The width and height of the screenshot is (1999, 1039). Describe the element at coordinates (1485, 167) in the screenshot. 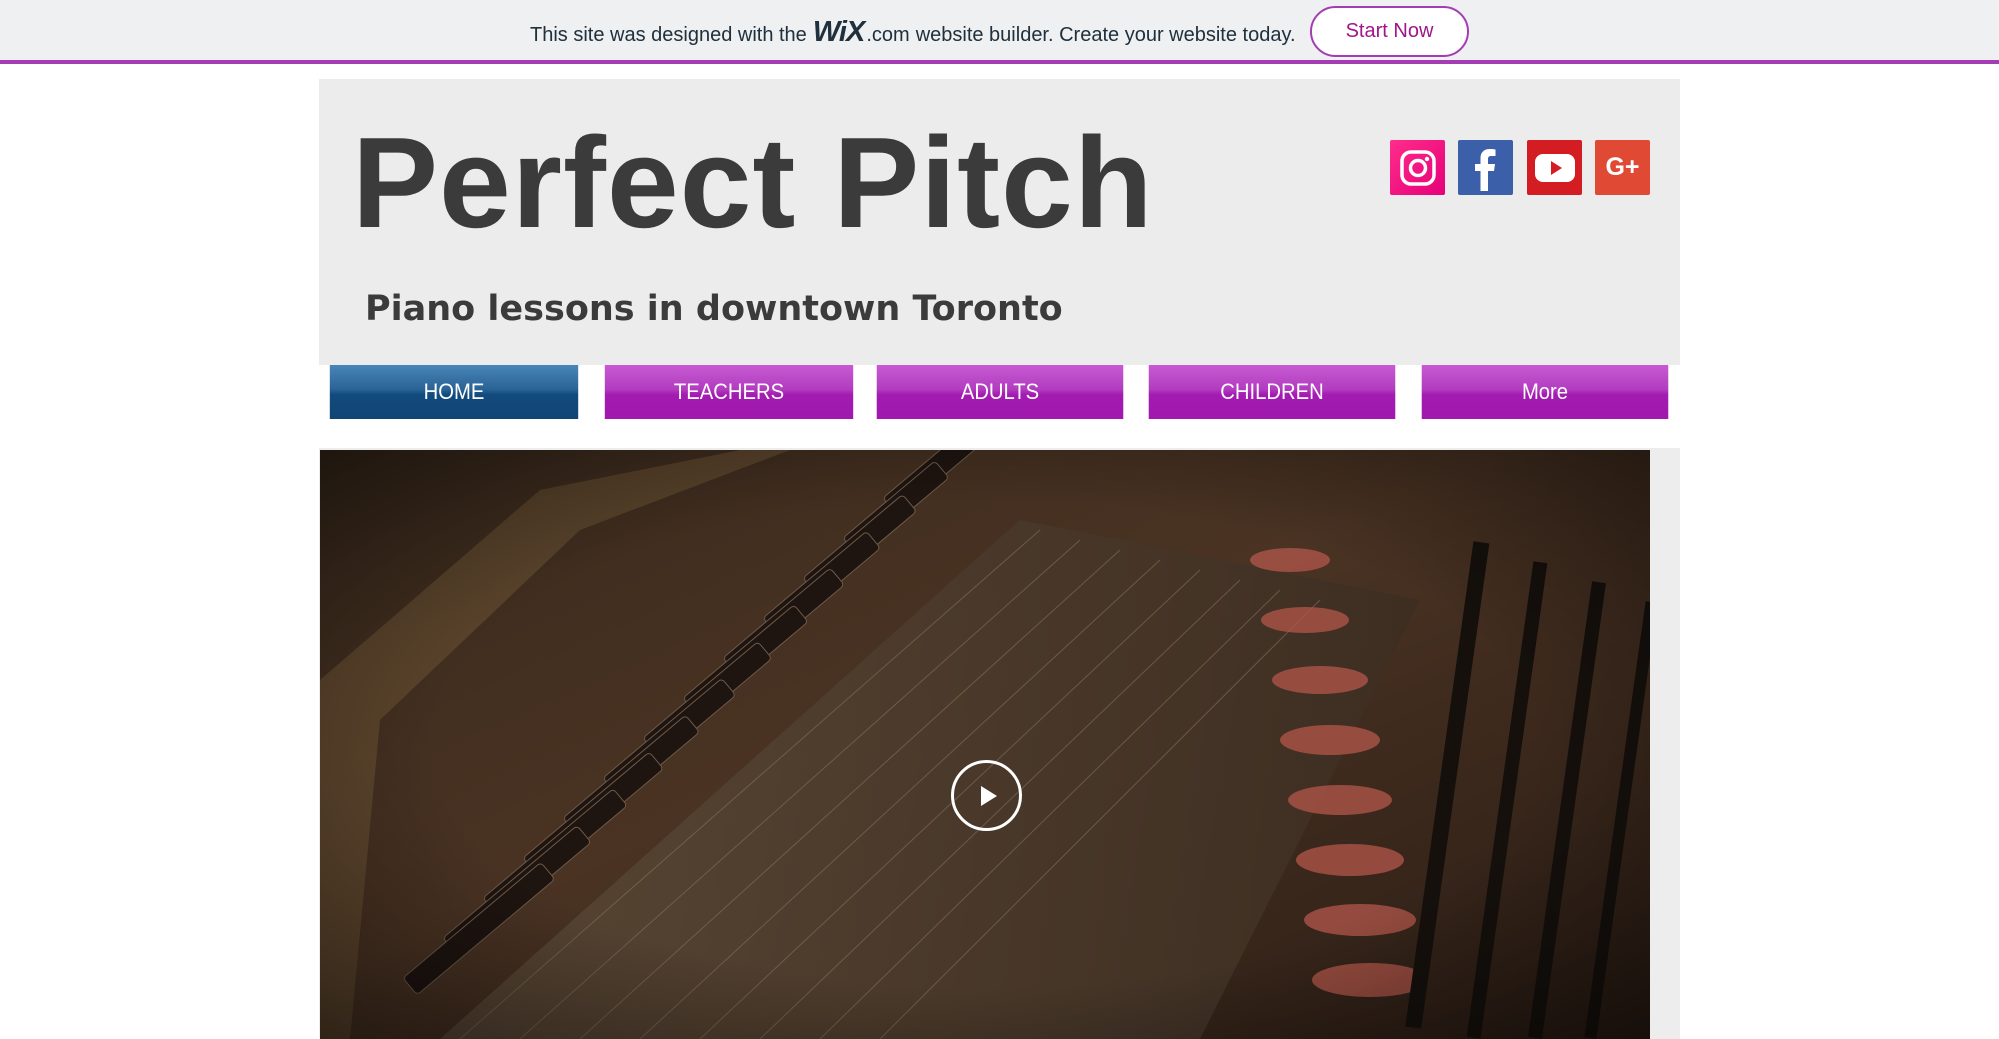

I see `facebook-icon` at that location.